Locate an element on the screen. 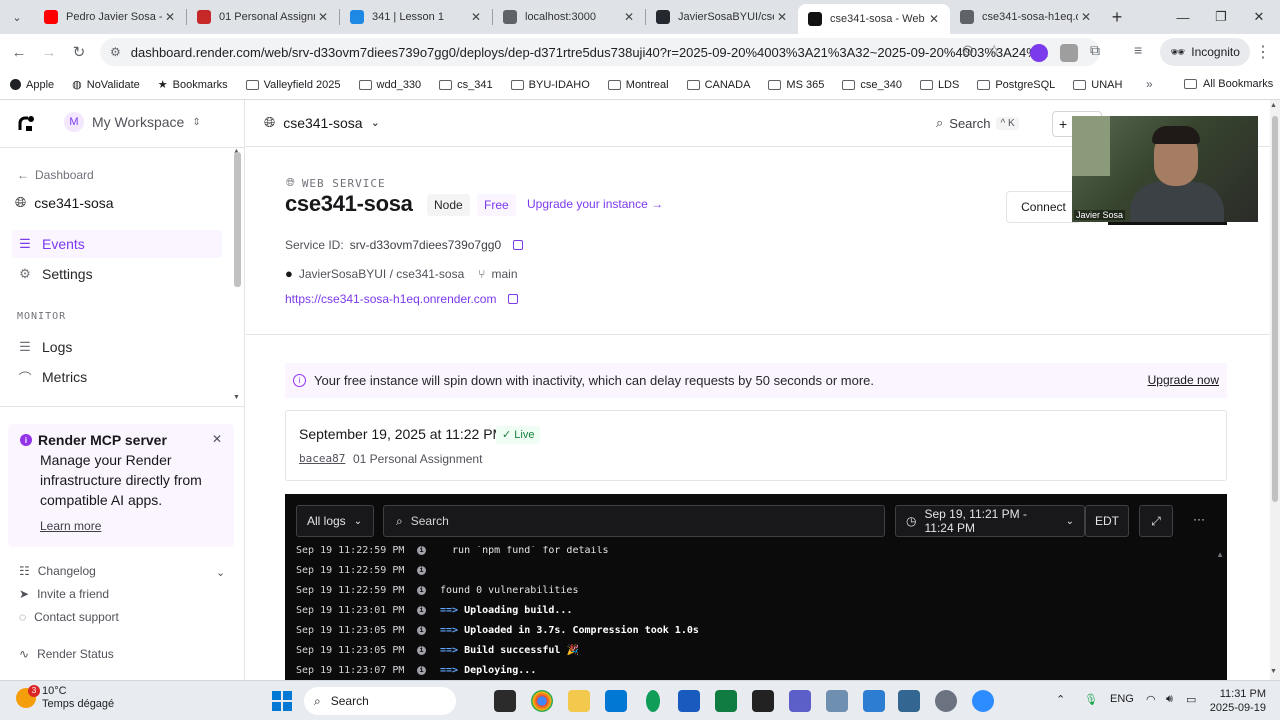 The height and width of the screenshot is (720, 1280). upgrade-instance-link: Upgrade your instance → is located at coordinates (595, 204).